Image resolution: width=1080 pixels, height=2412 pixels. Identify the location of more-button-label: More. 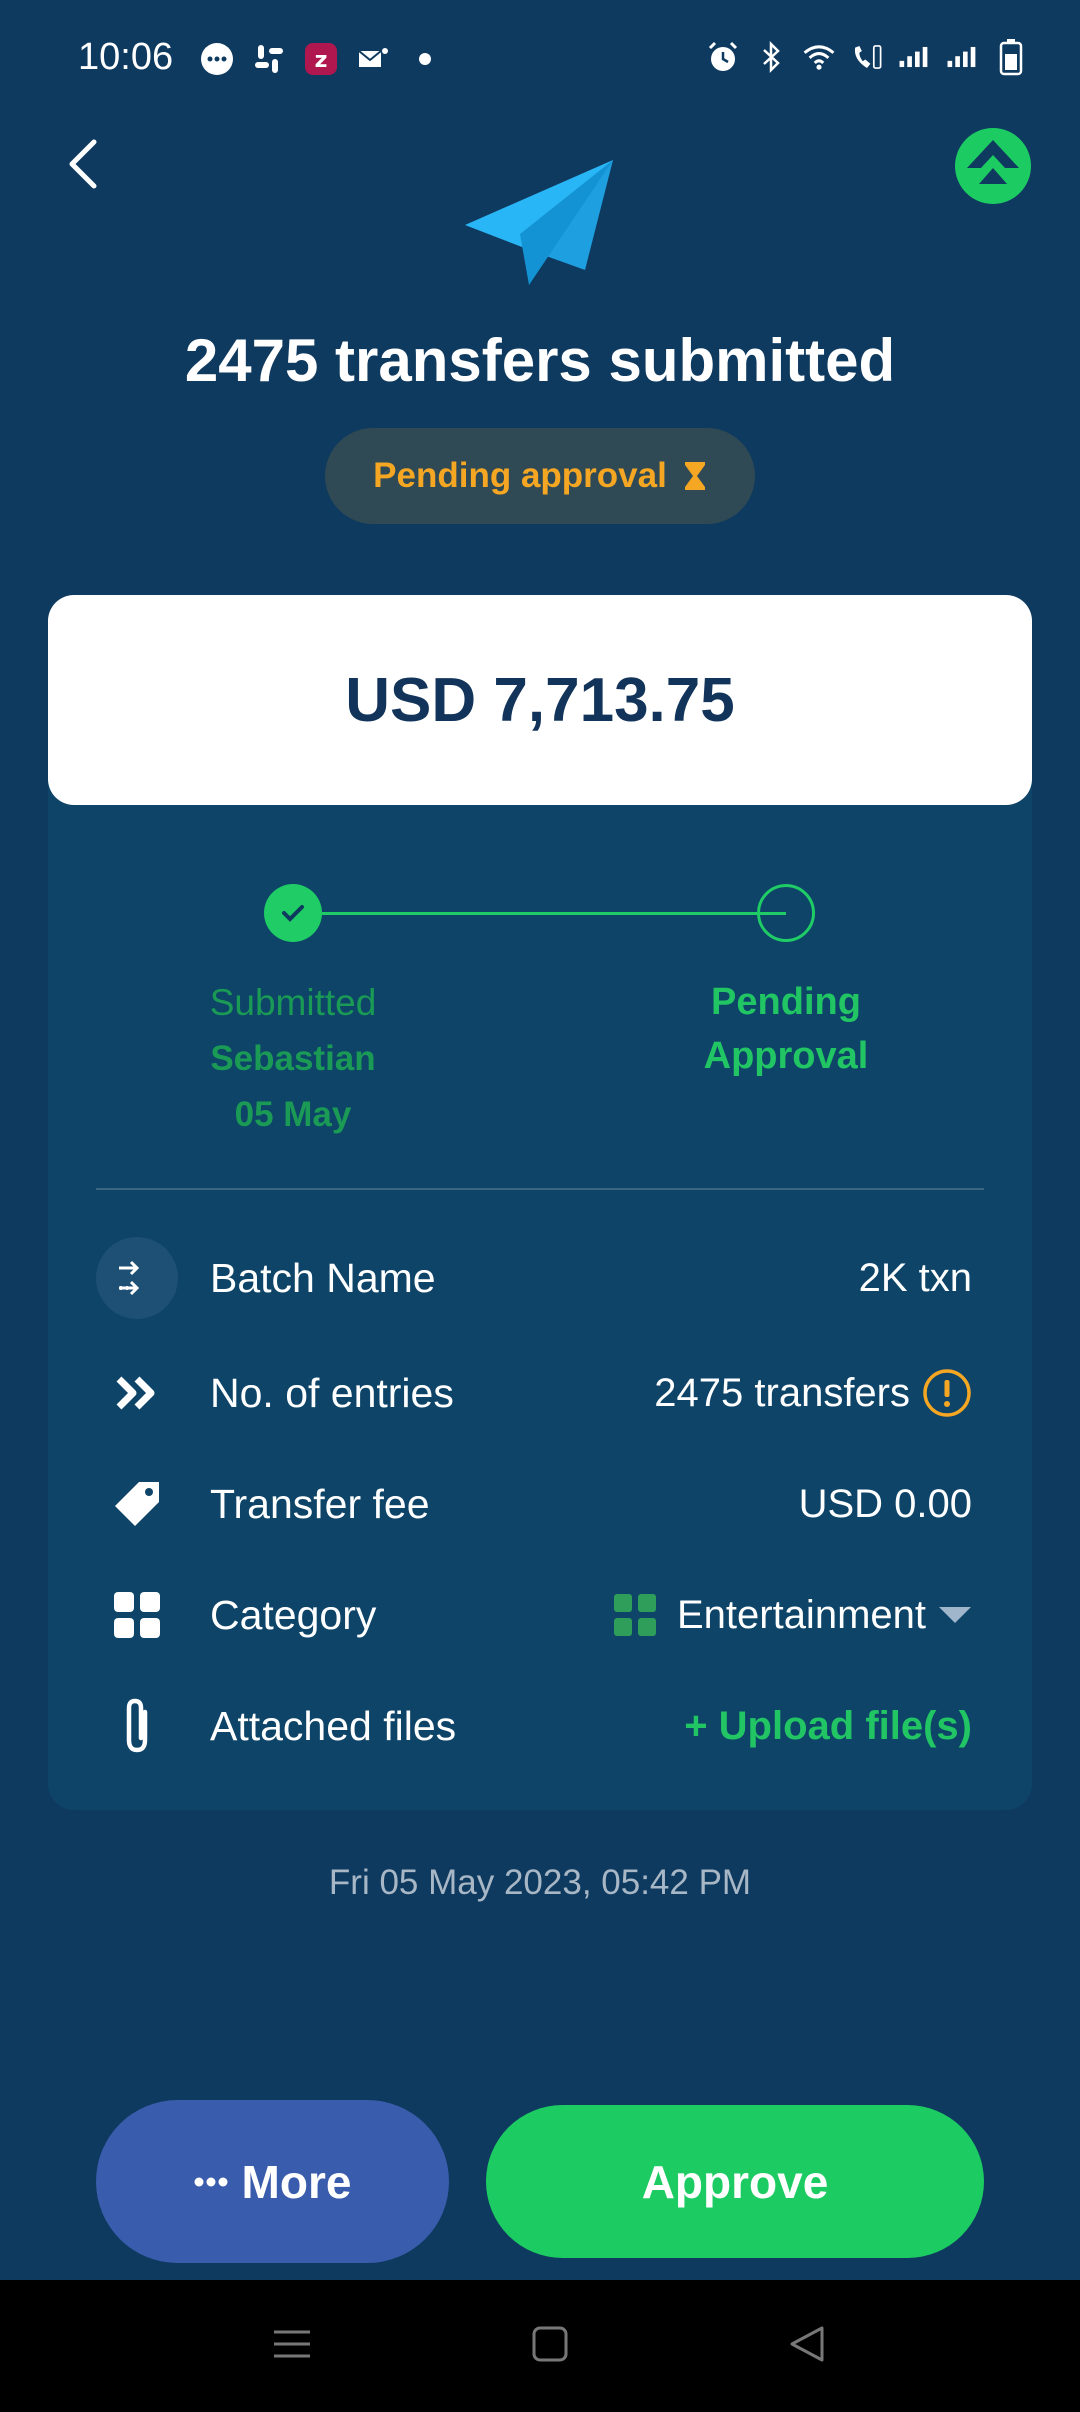
(296, 2181).